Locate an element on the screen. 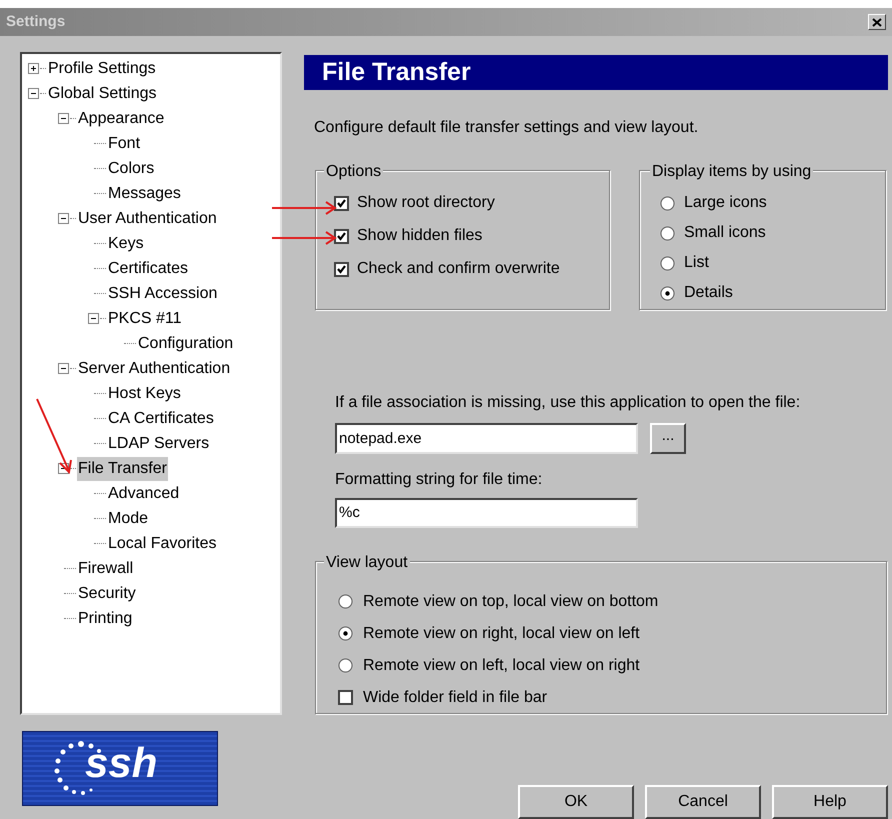  option-label: Remote view on top, local view on bottom is located at coordinates (510, 602).